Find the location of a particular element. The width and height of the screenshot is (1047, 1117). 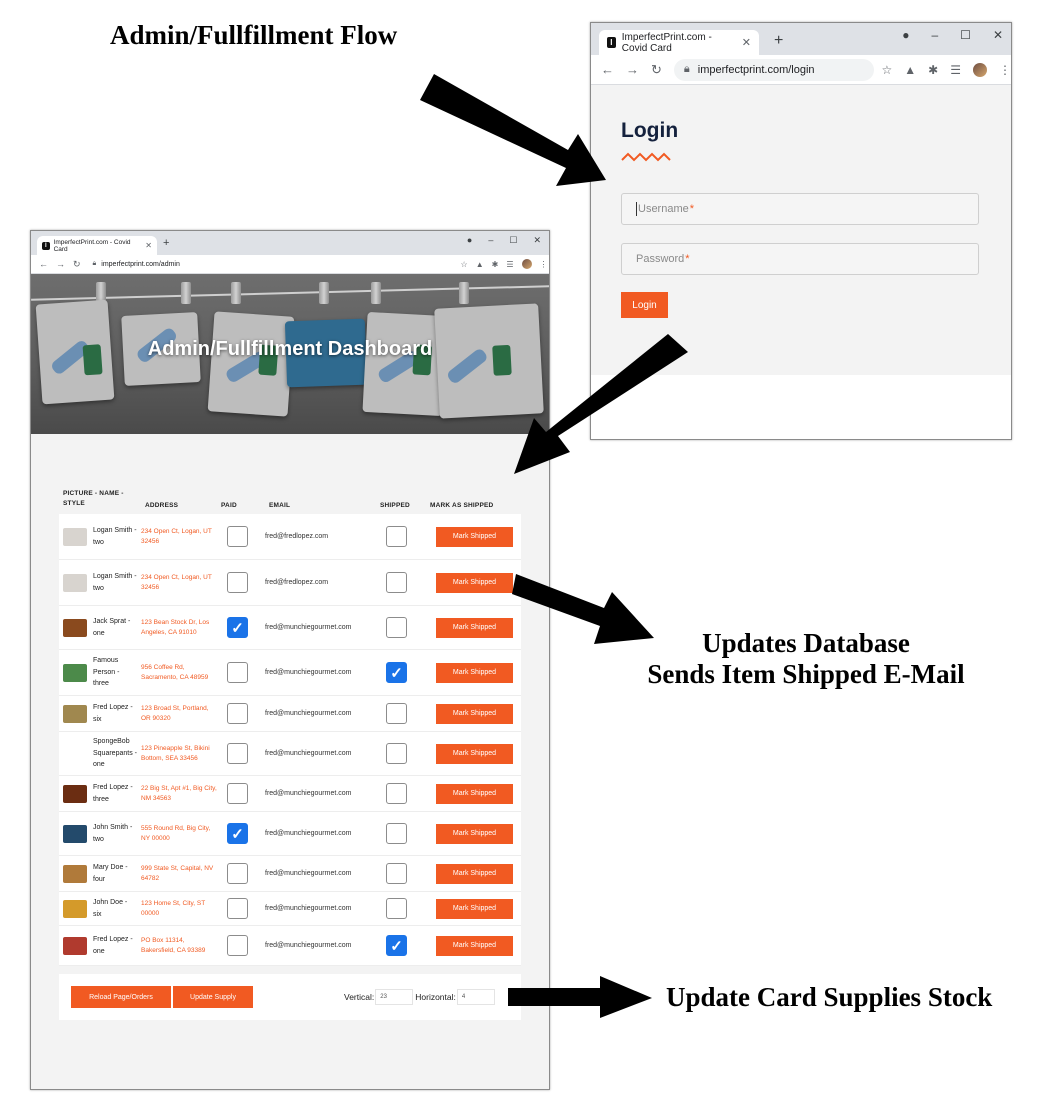

customer-name-style: SpongeBob Squarepants - one is located at coordinates (115, 753).